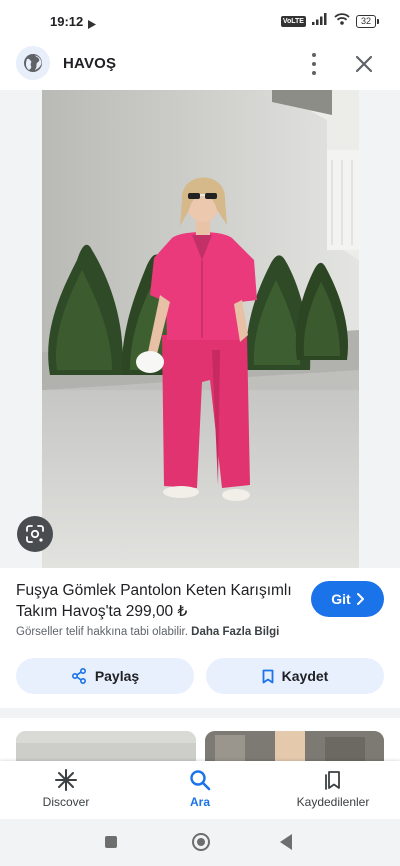 This screenshot has width=400, height=866. I want to click on back-button, so click(286, 842).